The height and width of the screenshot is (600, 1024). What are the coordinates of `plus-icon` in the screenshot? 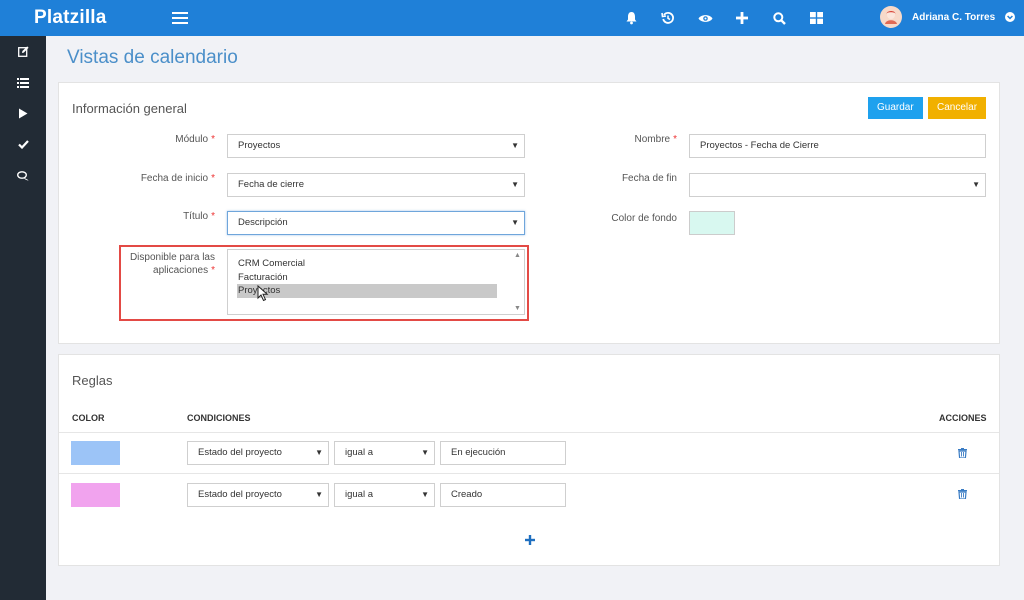 It's located at (742, 18).